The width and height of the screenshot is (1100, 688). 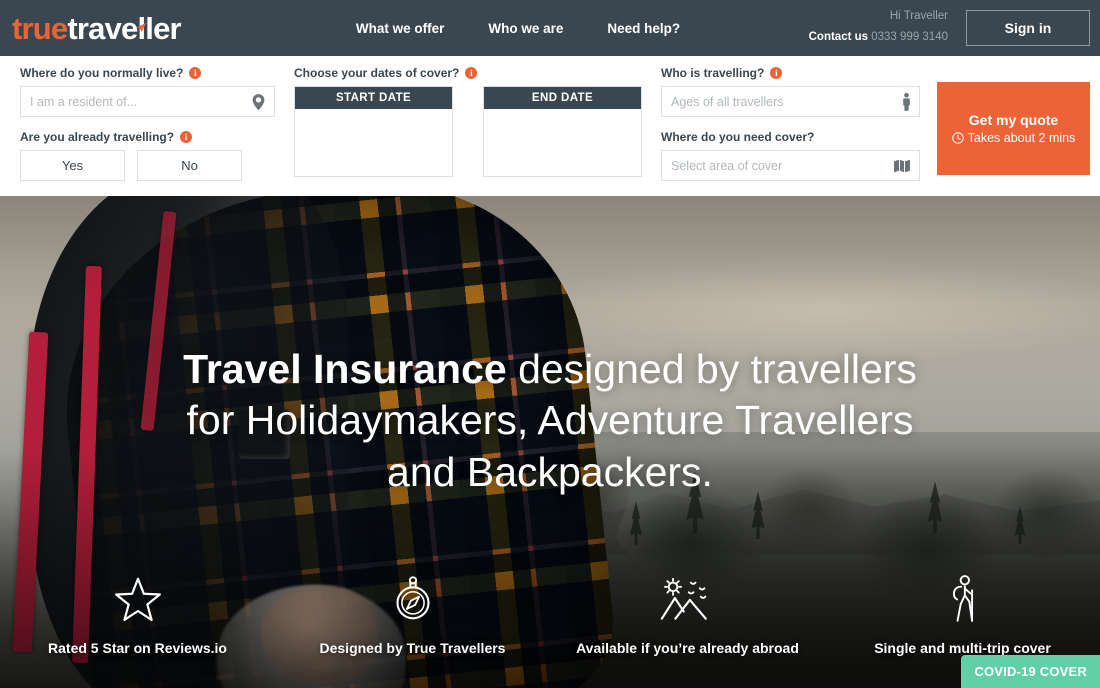 I want to click on travellers-placeholder: Ages of all travellers, so click(x=727, y=101).